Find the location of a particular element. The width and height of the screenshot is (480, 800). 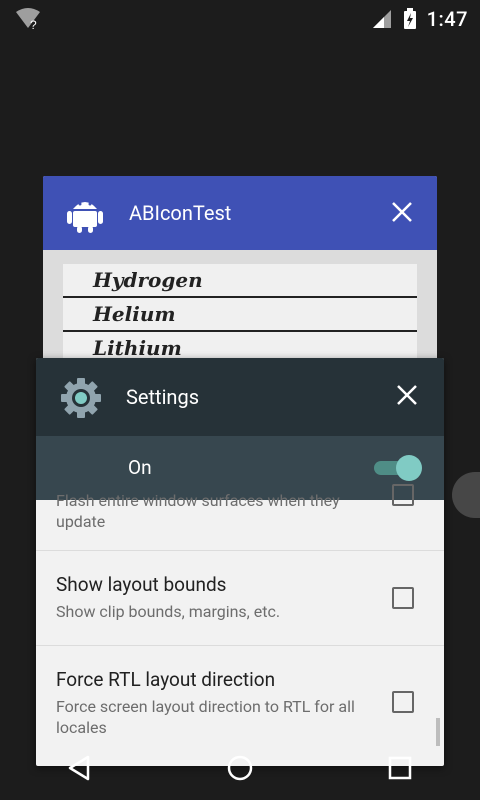

element-list: Hydrogen Helium Lithium is located at coordinates (240, 315).